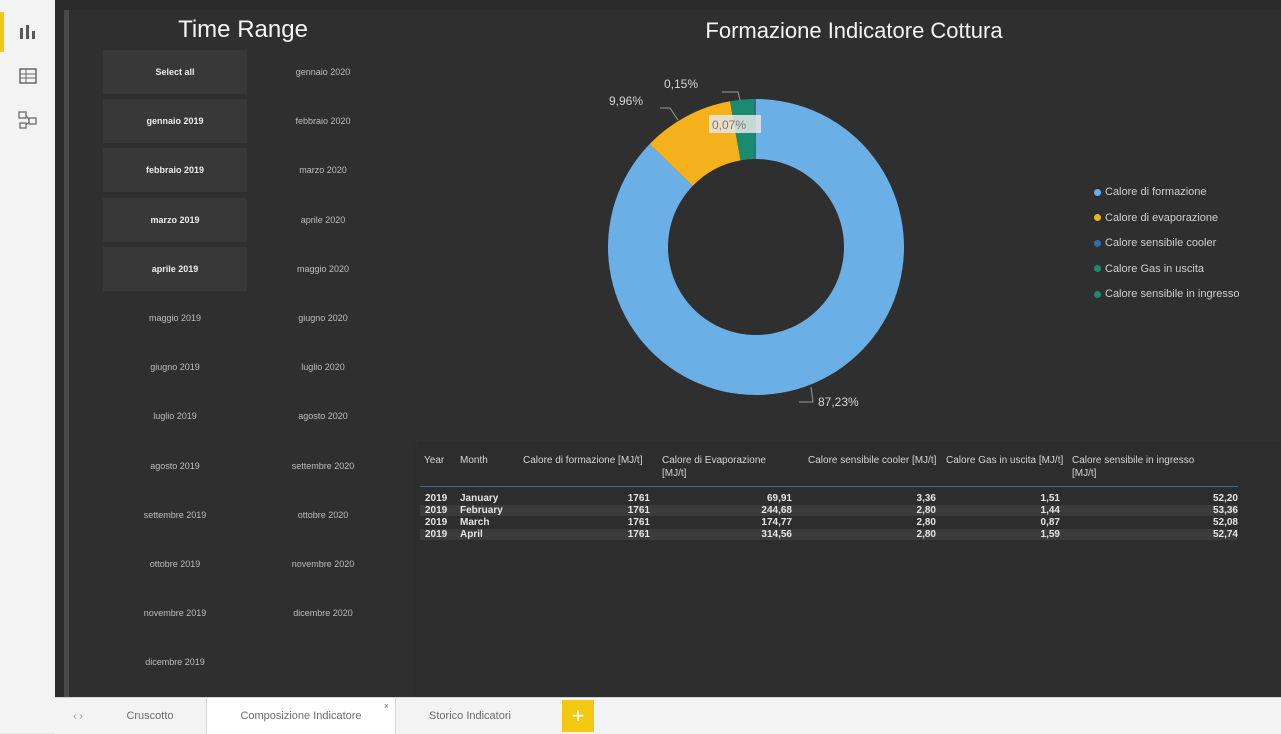 The width and height of the screenshot is (1281, 734). What do you see at coordinates (588, 460) in the screenshot?
I see `table-column-header: Calore di formazione [MJ/t]` at bounding box center [588, 460].